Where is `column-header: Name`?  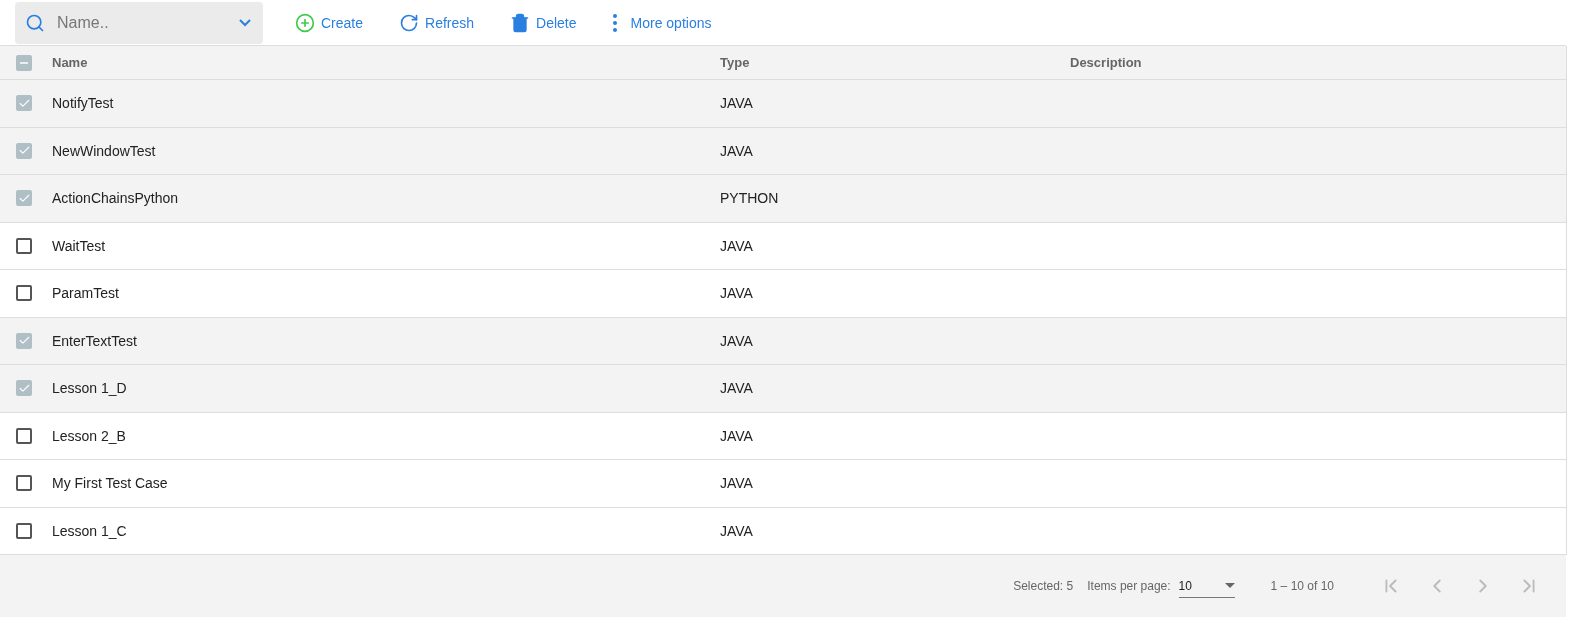 column-header: Name is located at coordinates (70, 62).